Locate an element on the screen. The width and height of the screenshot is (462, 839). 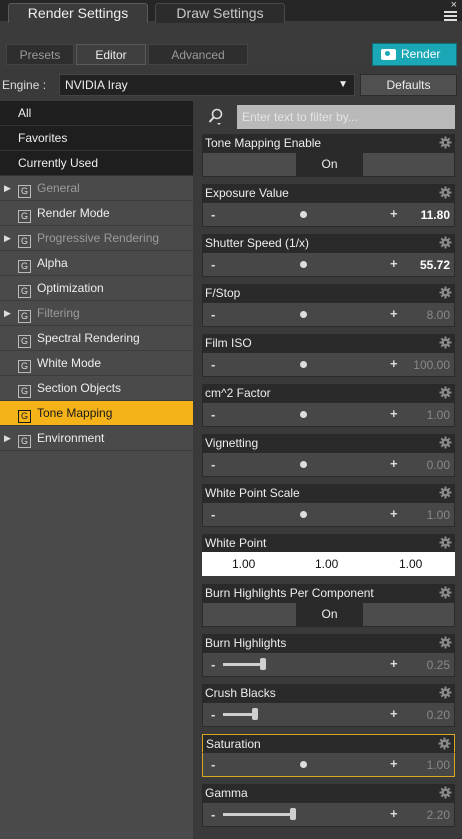
defaults-button: Defaults is located at coordinates (408, 85).